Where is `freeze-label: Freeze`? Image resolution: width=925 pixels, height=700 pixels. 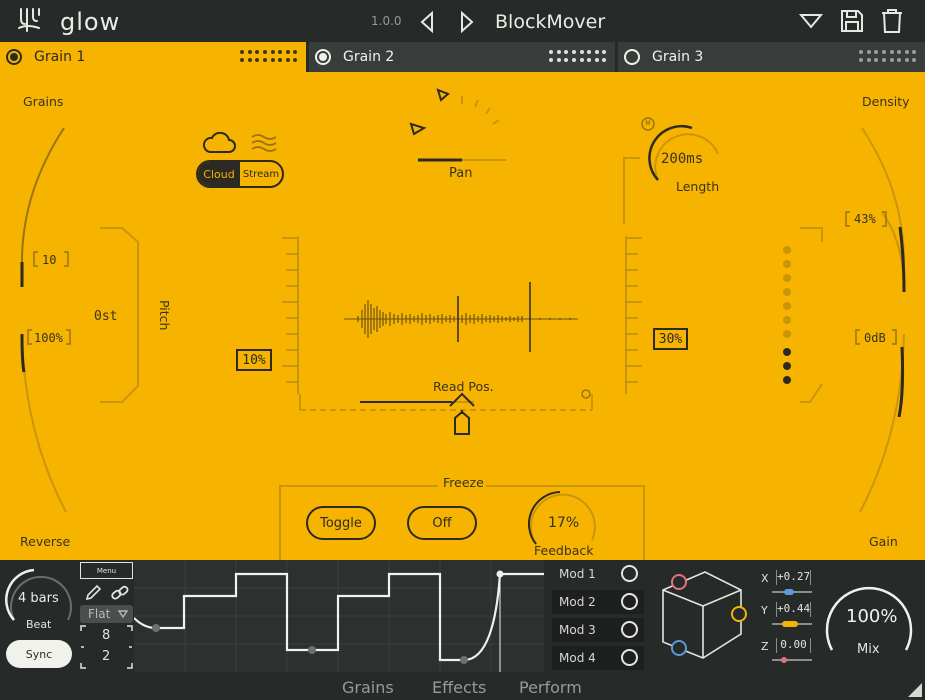 freeze-label: Freeze is located at coordinates (463, 482).